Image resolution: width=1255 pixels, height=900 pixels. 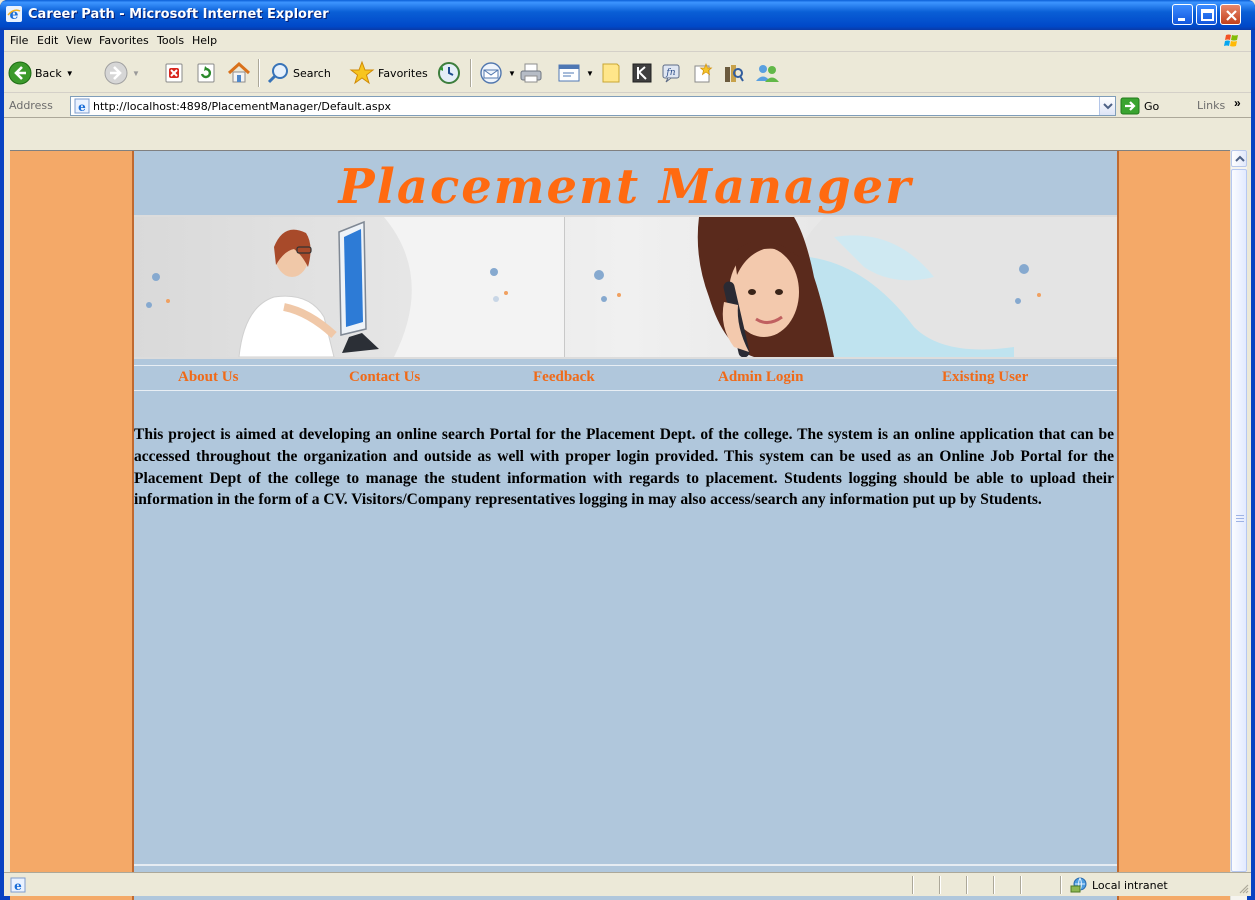 I want to click on local-intranet-icon, so click(x=1078, y=885).